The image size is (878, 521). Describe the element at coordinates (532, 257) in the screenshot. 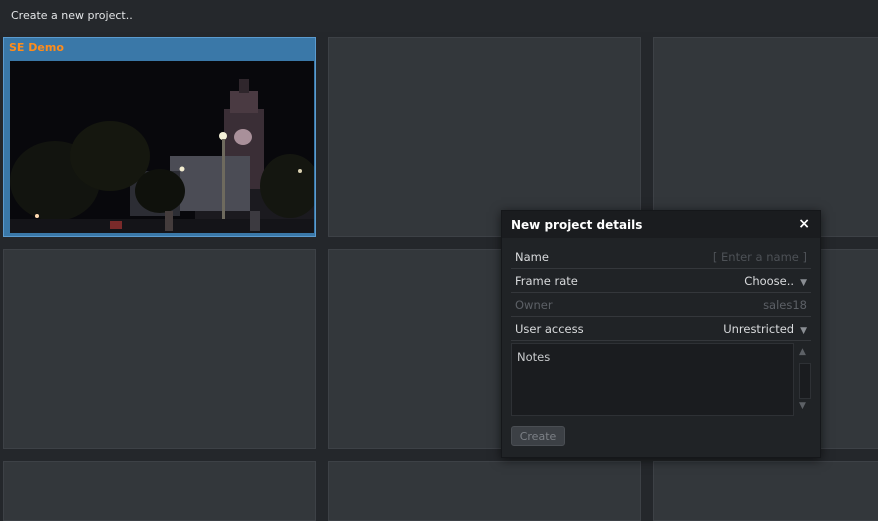

I see `name-label: Name` at that location.